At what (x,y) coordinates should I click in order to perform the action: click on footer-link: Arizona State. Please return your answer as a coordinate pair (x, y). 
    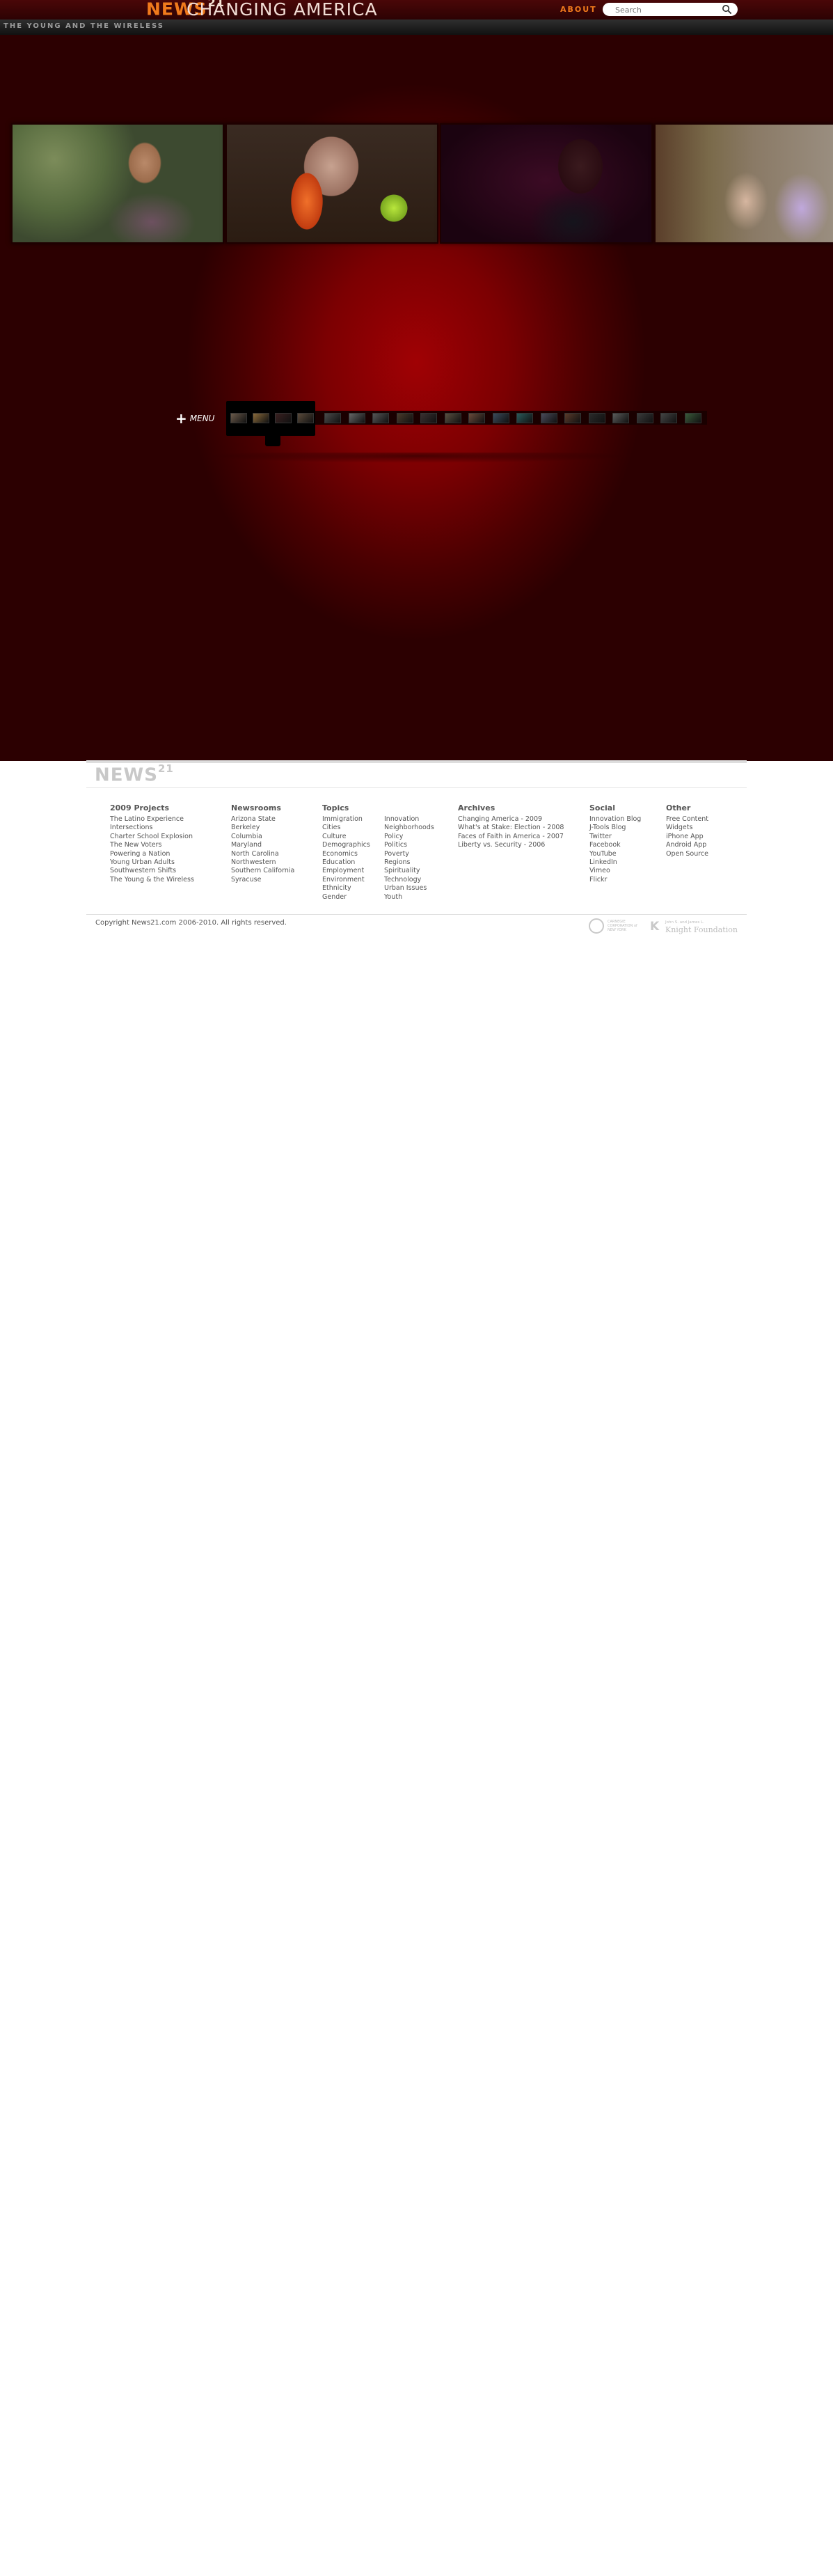
    Looking at the image, I should click on (262, 819).